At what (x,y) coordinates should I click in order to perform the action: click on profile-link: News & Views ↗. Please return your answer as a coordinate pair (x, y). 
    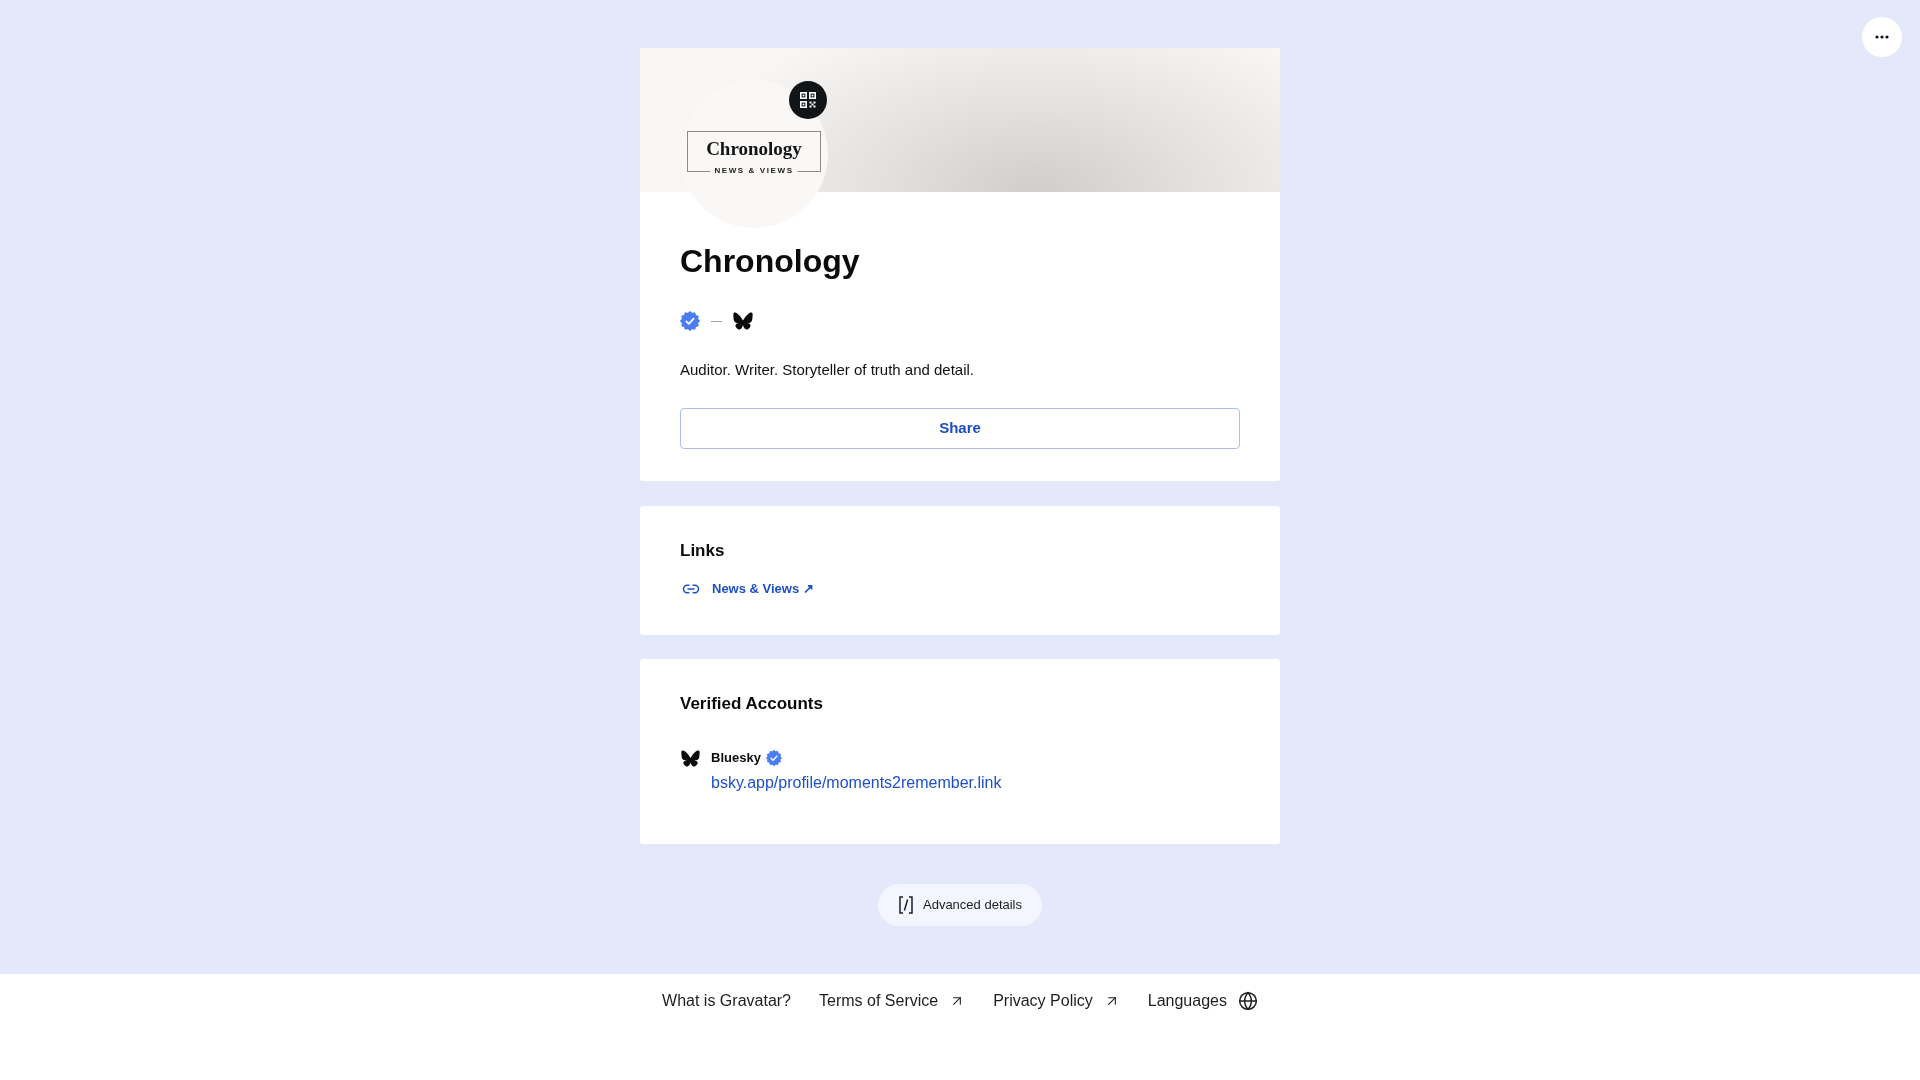
    Looking at the image, I should click on (763, 589).